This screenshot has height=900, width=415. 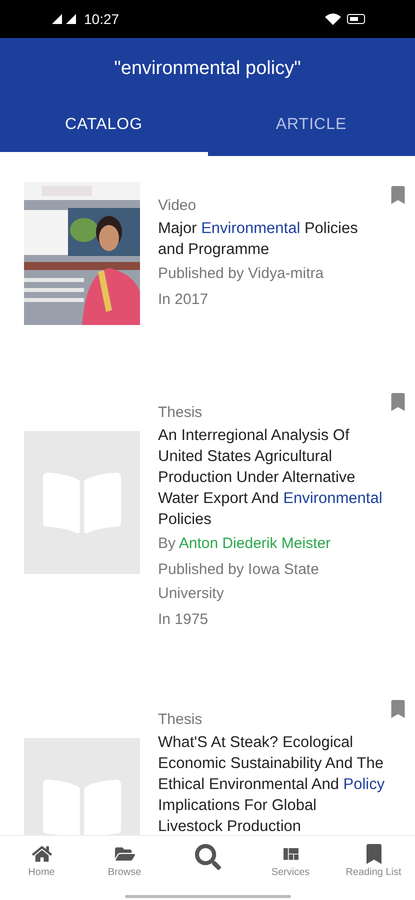 What do you see at coordinates (239, 582) in the screenshot?
I see `result-publisher: Published by Iowa State University` at bounding box center [239, 582].